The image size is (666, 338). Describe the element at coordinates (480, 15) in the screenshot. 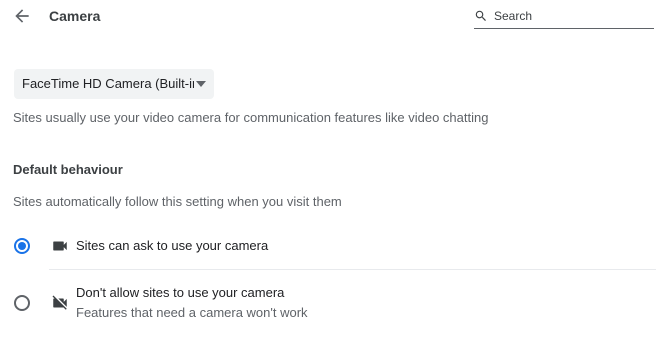

I see `search-icon` at that location.